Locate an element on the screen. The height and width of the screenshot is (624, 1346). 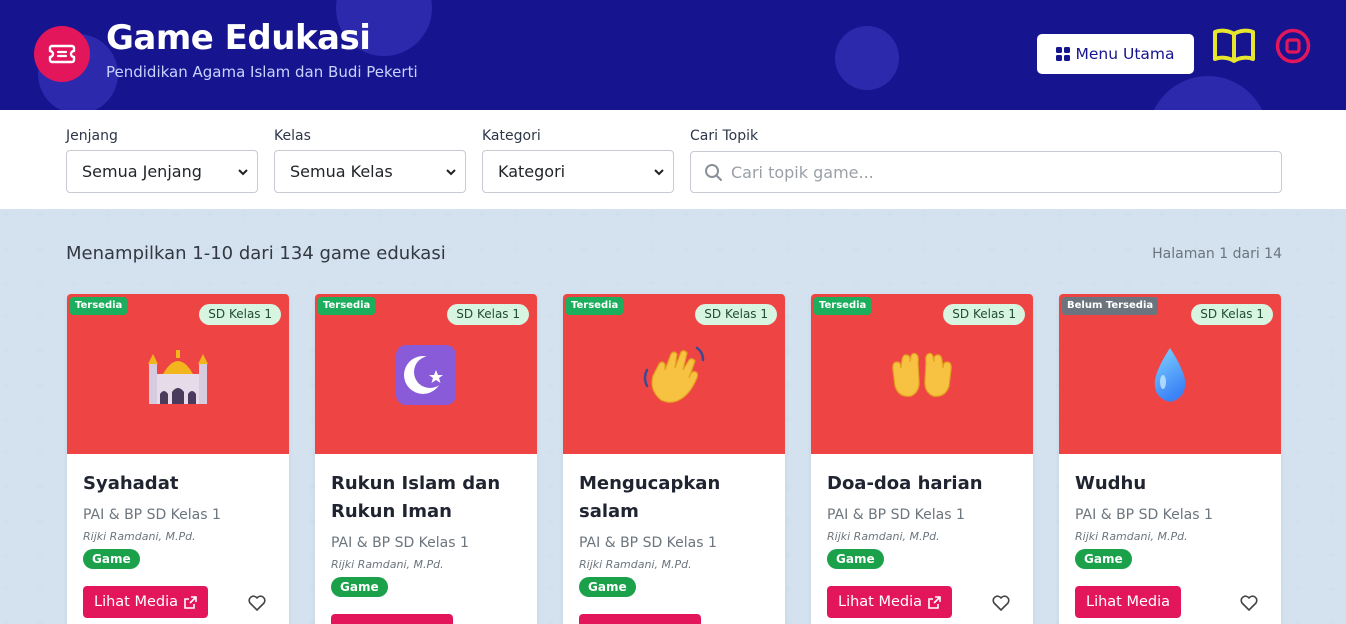
search-input is located at coordinates (1001, 172).